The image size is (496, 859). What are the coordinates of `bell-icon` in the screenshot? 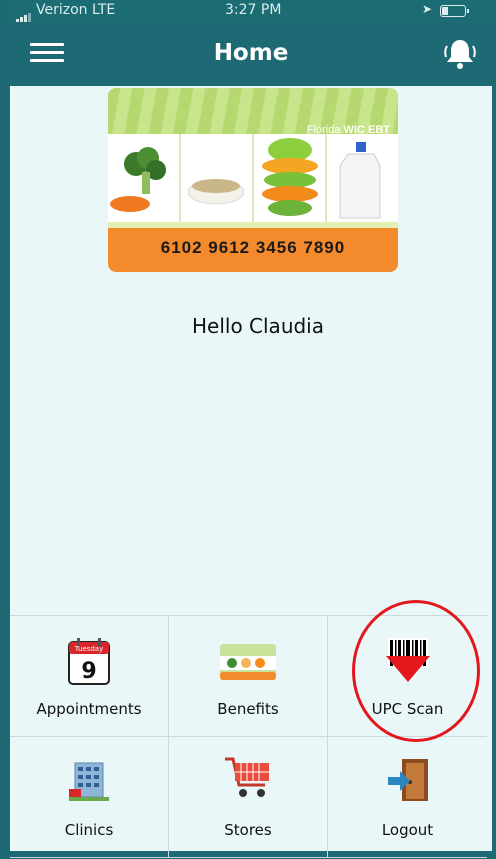 It's located at (460, 54).